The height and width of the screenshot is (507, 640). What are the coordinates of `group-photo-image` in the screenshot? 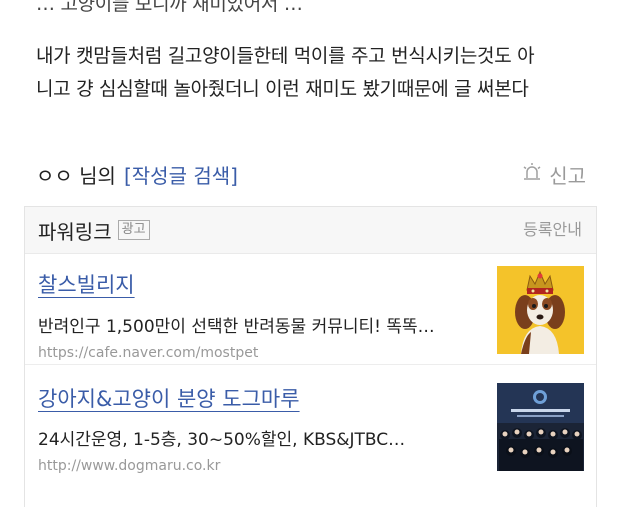 It's located at (540, 427).